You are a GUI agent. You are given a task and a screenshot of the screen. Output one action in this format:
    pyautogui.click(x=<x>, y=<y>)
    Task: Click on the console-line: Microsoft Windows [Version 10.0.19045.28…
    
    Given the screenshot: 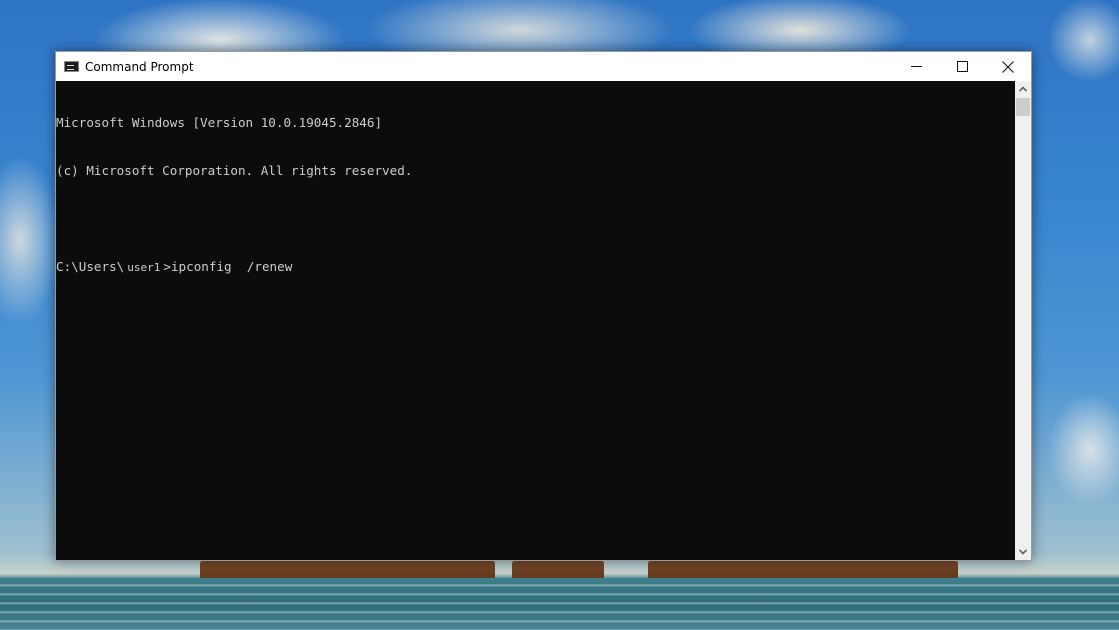 What is the action you would take?
    pyautogui.click(x=219, y=122)
    